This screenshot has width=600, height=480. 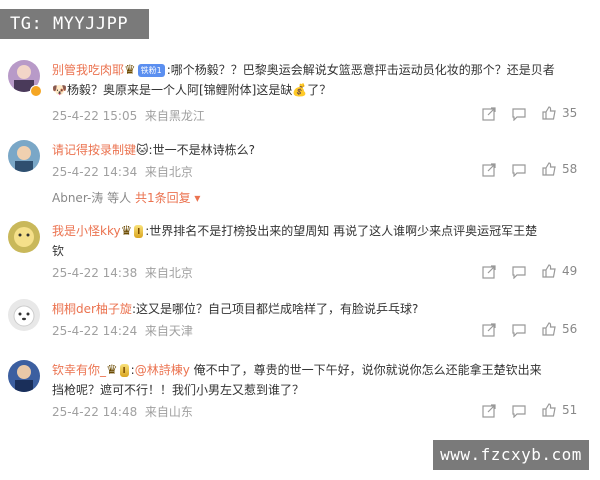 What do you see at coordinates (341, 231) in the screenshot?
I see `comment-body: :世界排名不是打榜投出来的望周知 再说了这人谁啊少来点评奥运冠军王楚` at bounding box center [341, 231].